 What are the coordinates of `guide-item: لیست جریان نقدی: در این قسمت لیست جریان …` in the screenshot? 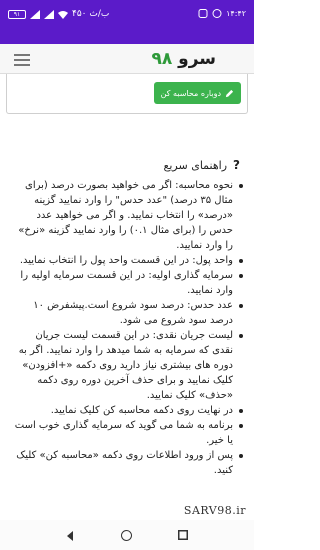 It's located at (129, 365).